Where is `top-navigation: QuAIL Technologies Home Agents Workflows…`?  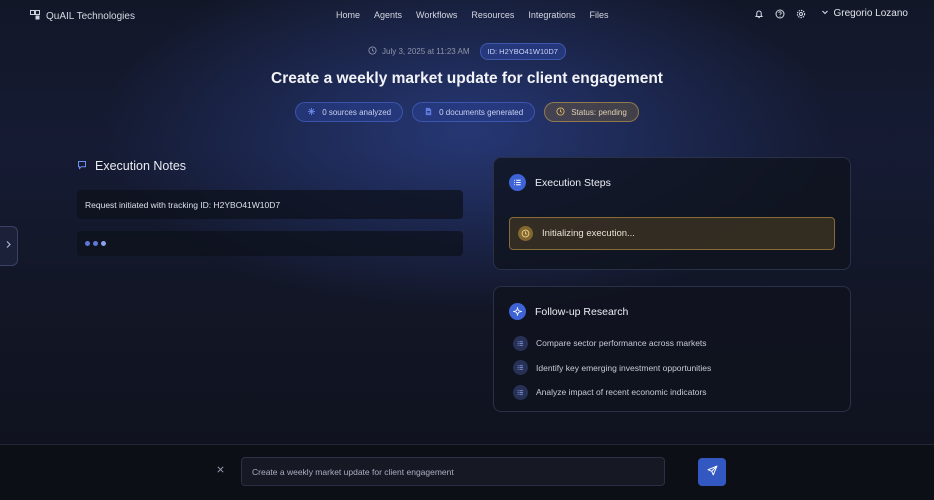
top-navigation: QuAIL Technologies Home Agents Workflows… is located at coordinates (467, 16).